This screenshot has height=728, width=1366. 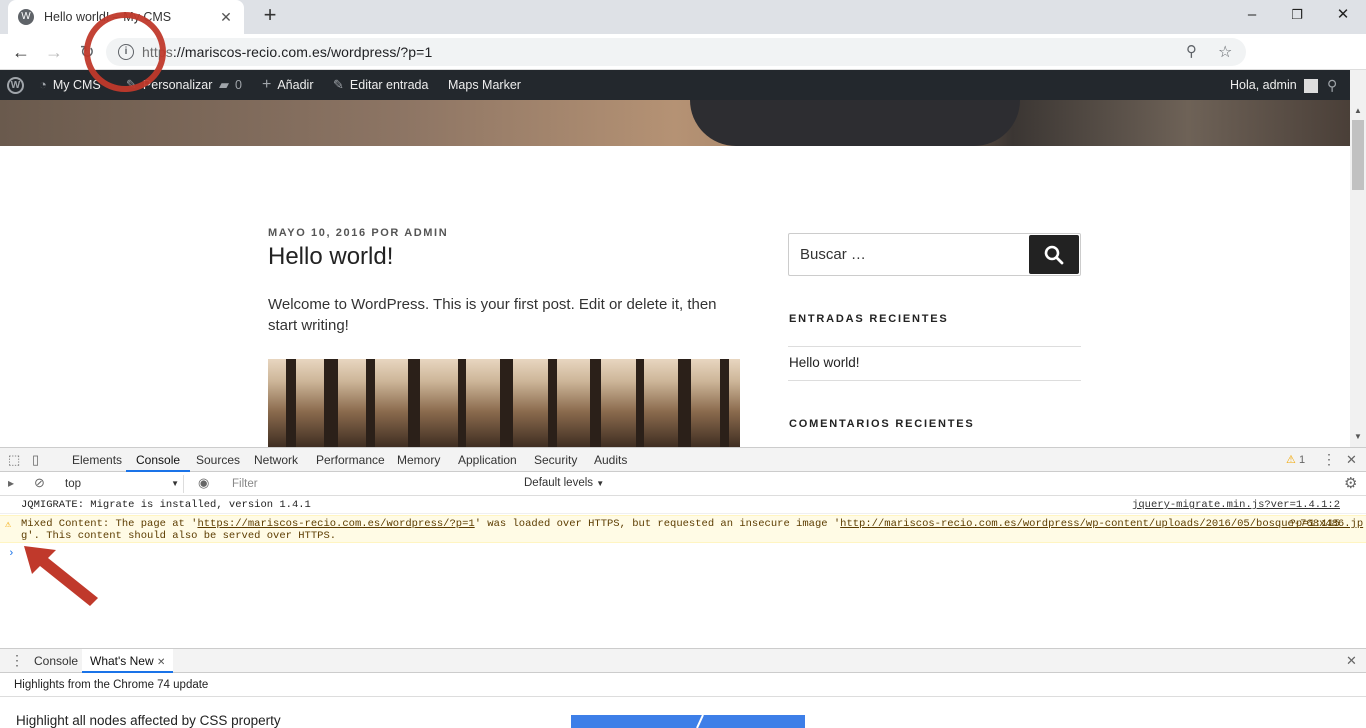 I want to click on bookmark-star-icon: ☆, so click(x=1225, y=52).